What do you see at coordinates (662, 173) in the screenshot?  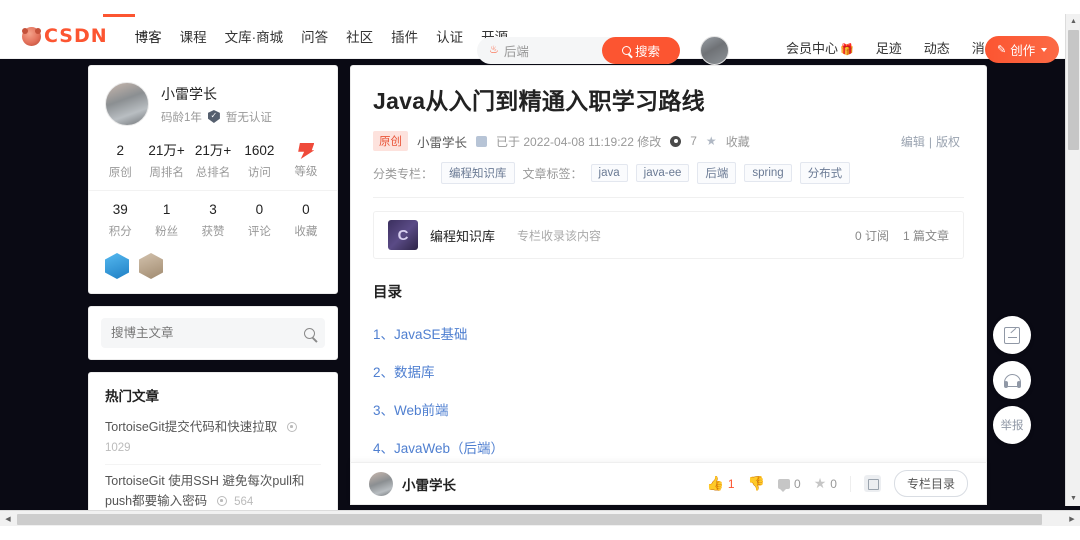 I see `tag-chip: java-ee` at bounding box center [662, 173].